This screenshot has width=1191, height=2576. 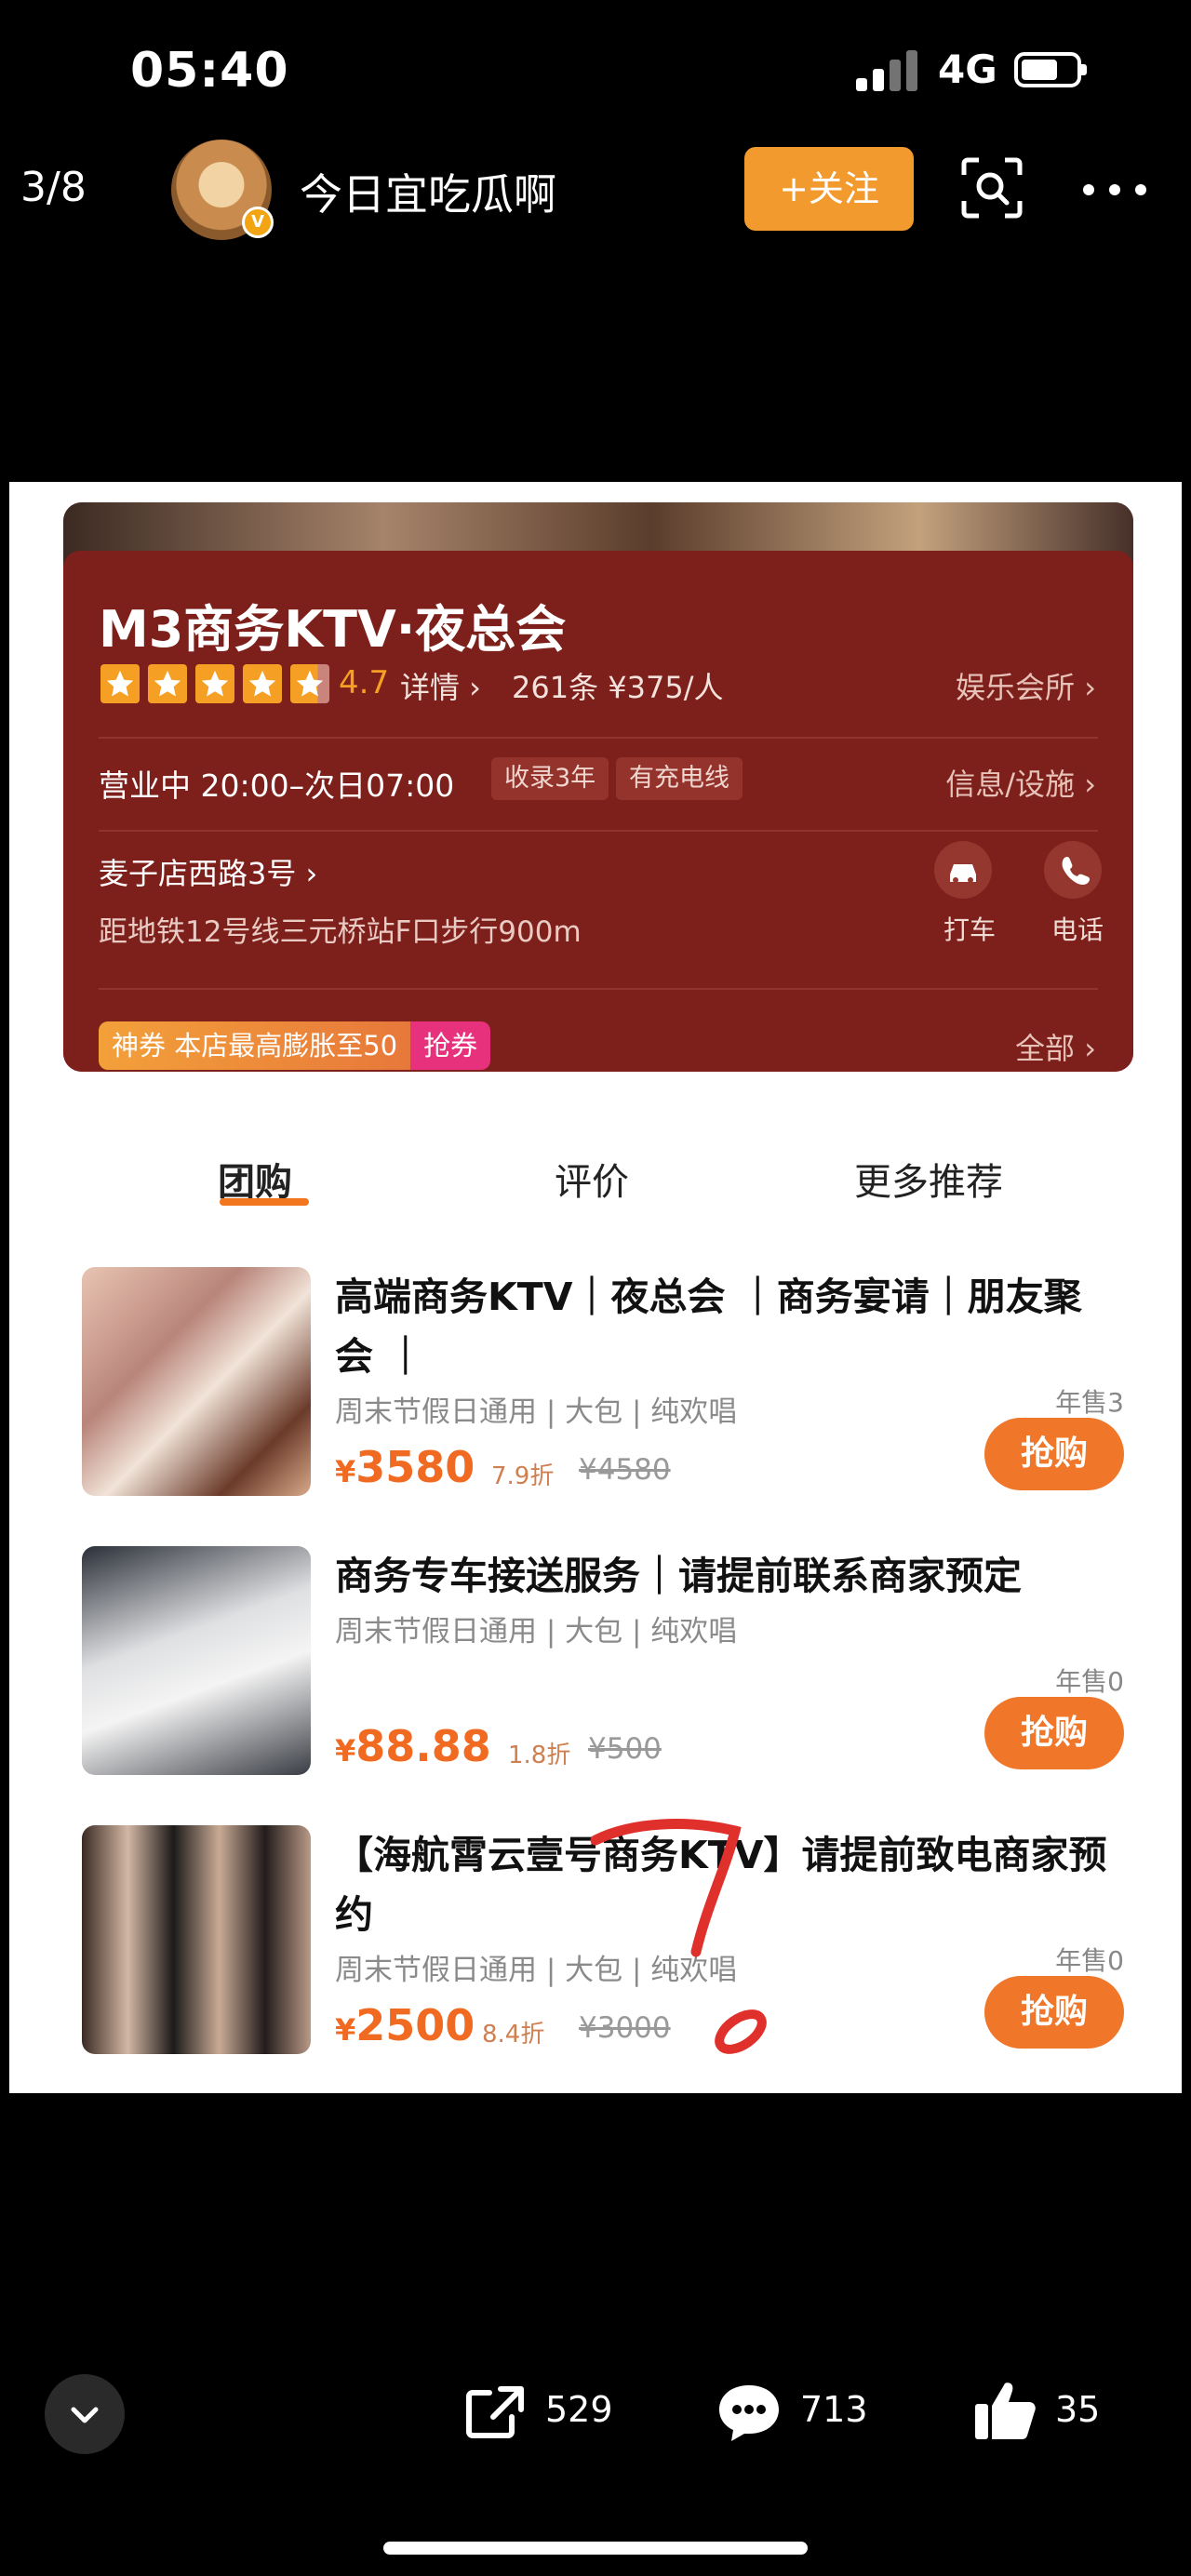 What do you see at coordinates (255, 1045) in the screenshot?
I see `coupon-text: 神券 本店最高膨胀至50` at bounding box center [255, 1045].